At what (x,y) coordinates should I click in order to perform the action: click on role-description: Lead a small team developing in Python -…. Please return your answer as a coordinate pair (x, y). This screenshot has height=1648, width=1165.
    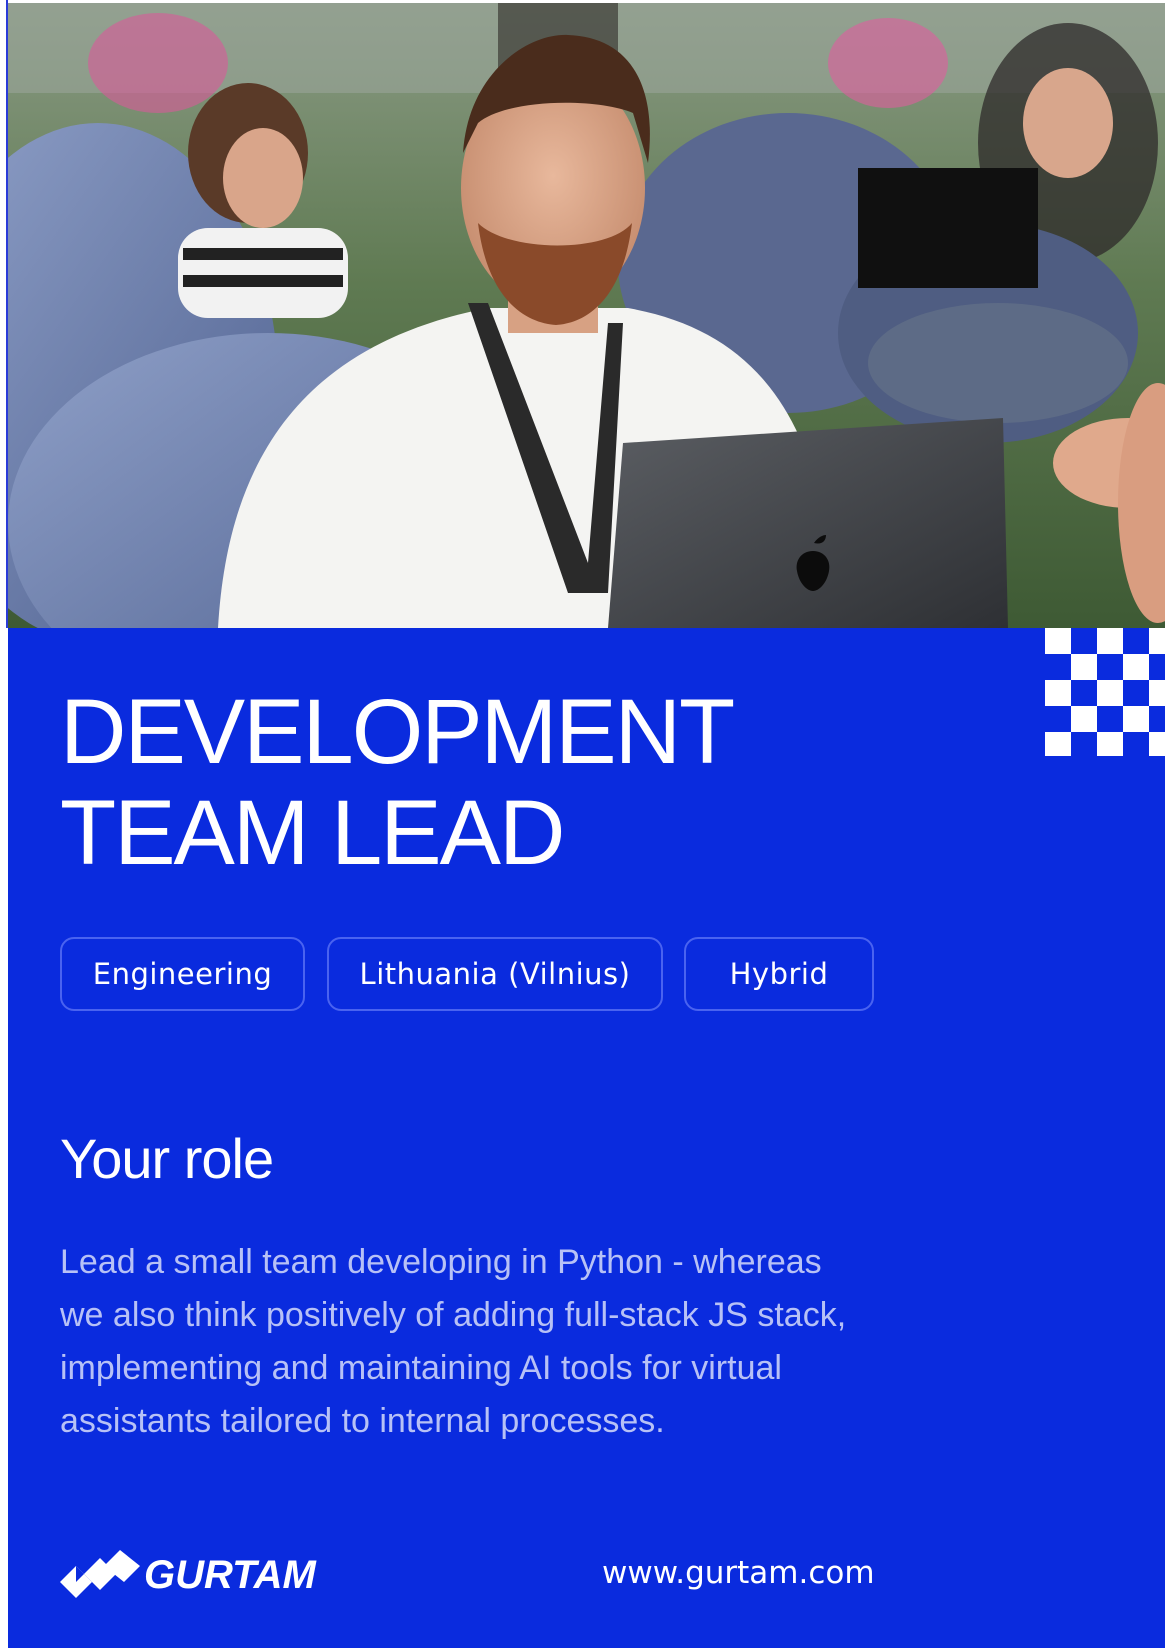
    Looking at the image, I should click on (510, 1342).